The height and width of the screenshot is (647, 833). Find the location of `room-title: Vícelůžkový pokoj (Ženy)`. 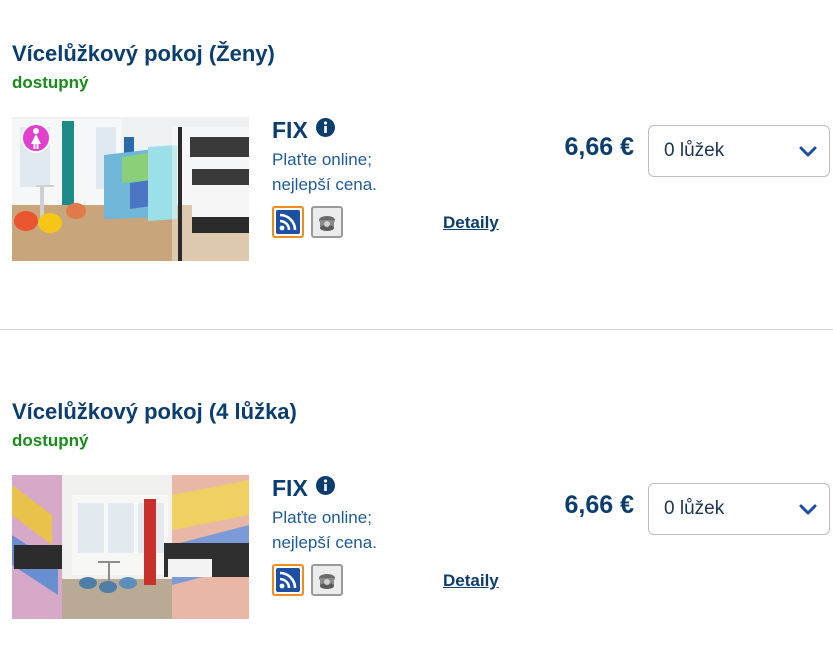

room-title: Vícelůžkový pokoj (Ženy) is located at coordinates (143, 53).